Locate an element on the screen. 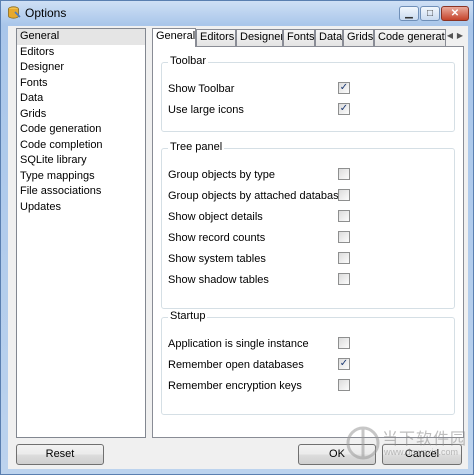 The image size is (474, 475). tab-designer: Designer is located at coordinates (259, 37).